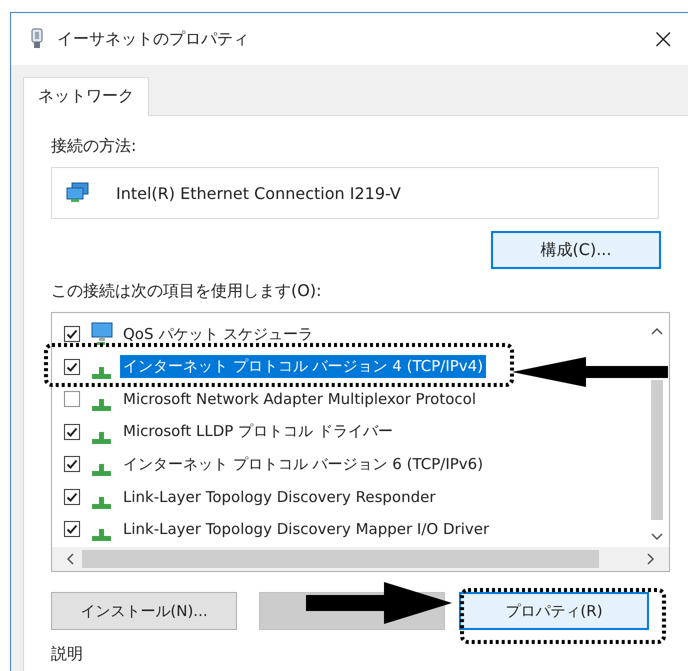 This screenshot has width=688, height=671. I want to click on close-button: ×, so click(663, 39).